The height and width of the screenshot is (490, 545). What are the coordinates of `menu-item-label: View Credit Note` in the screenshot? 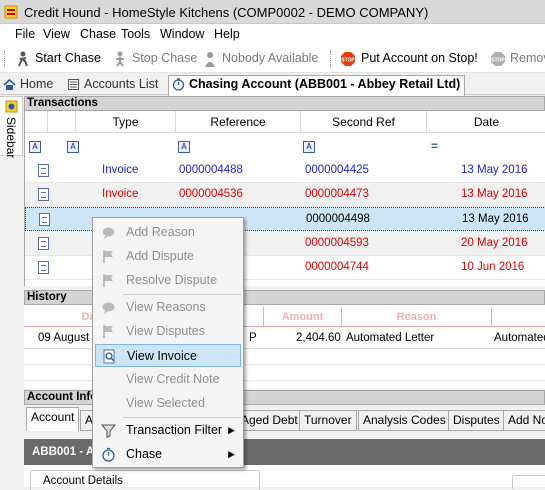 It's located at (173, 379).